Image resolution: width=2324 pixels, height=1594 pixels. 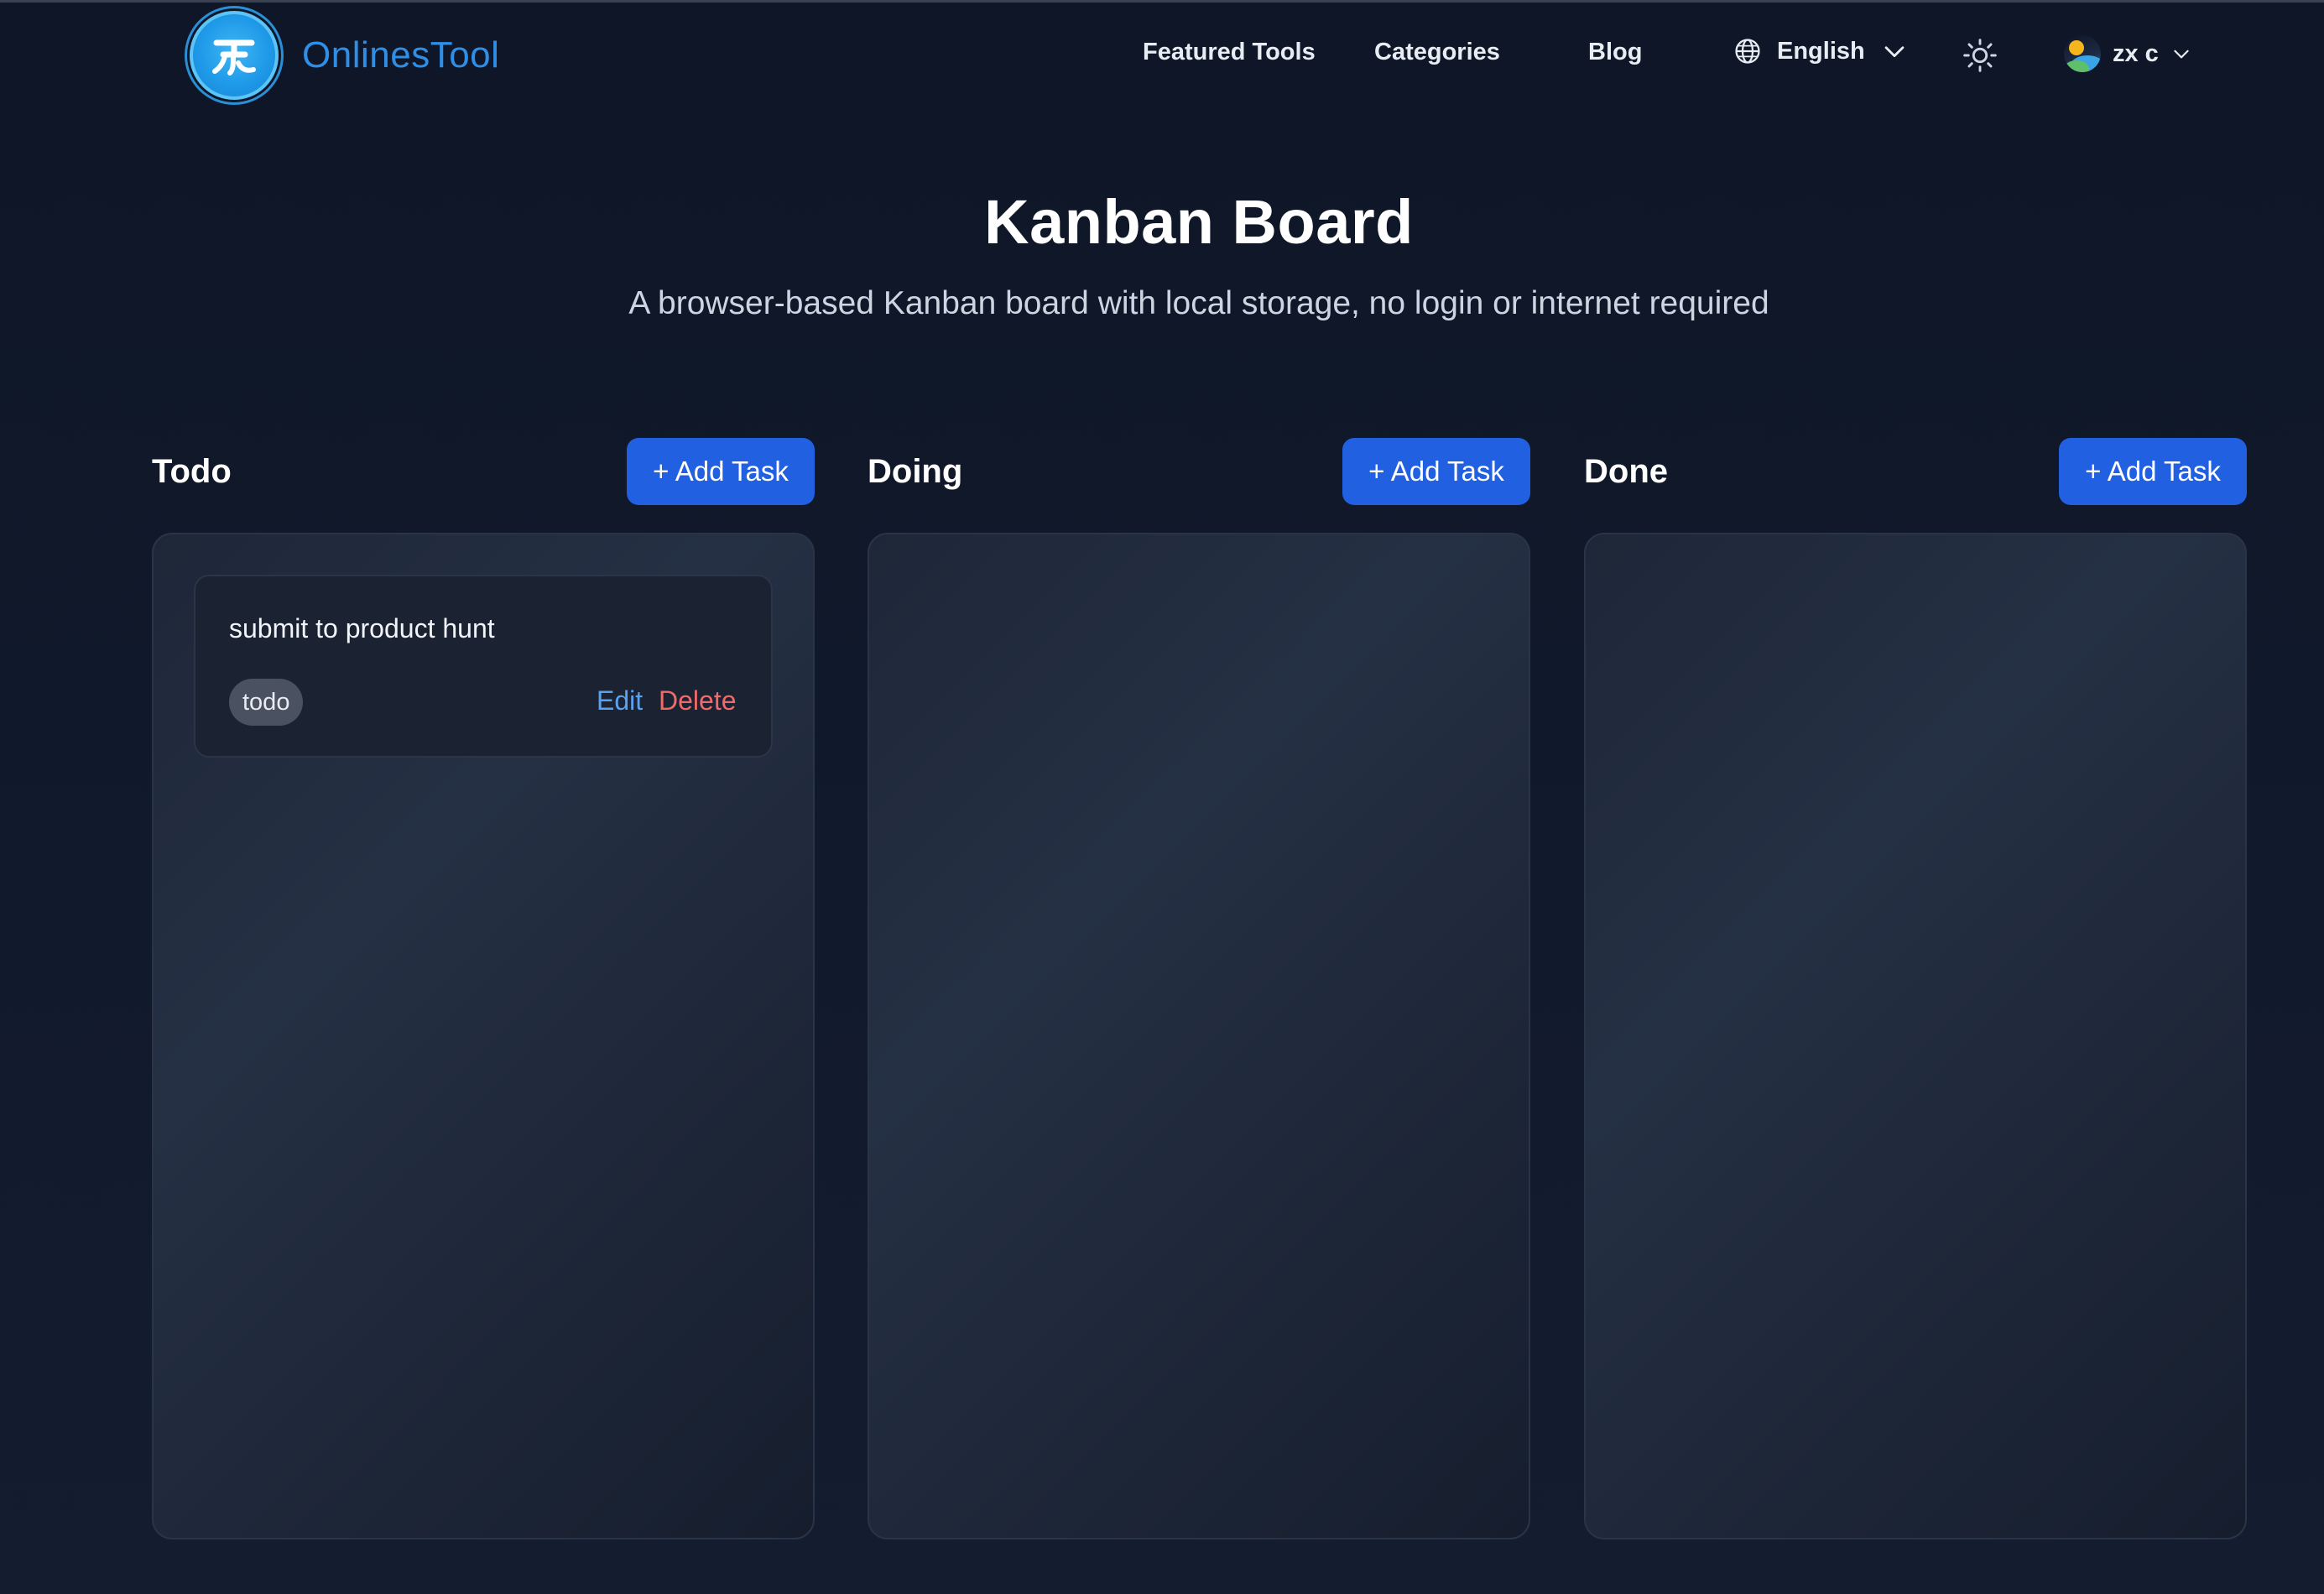 I want to click on nav-featured-tools: Featured Tools, so click(x=1229, y=52).